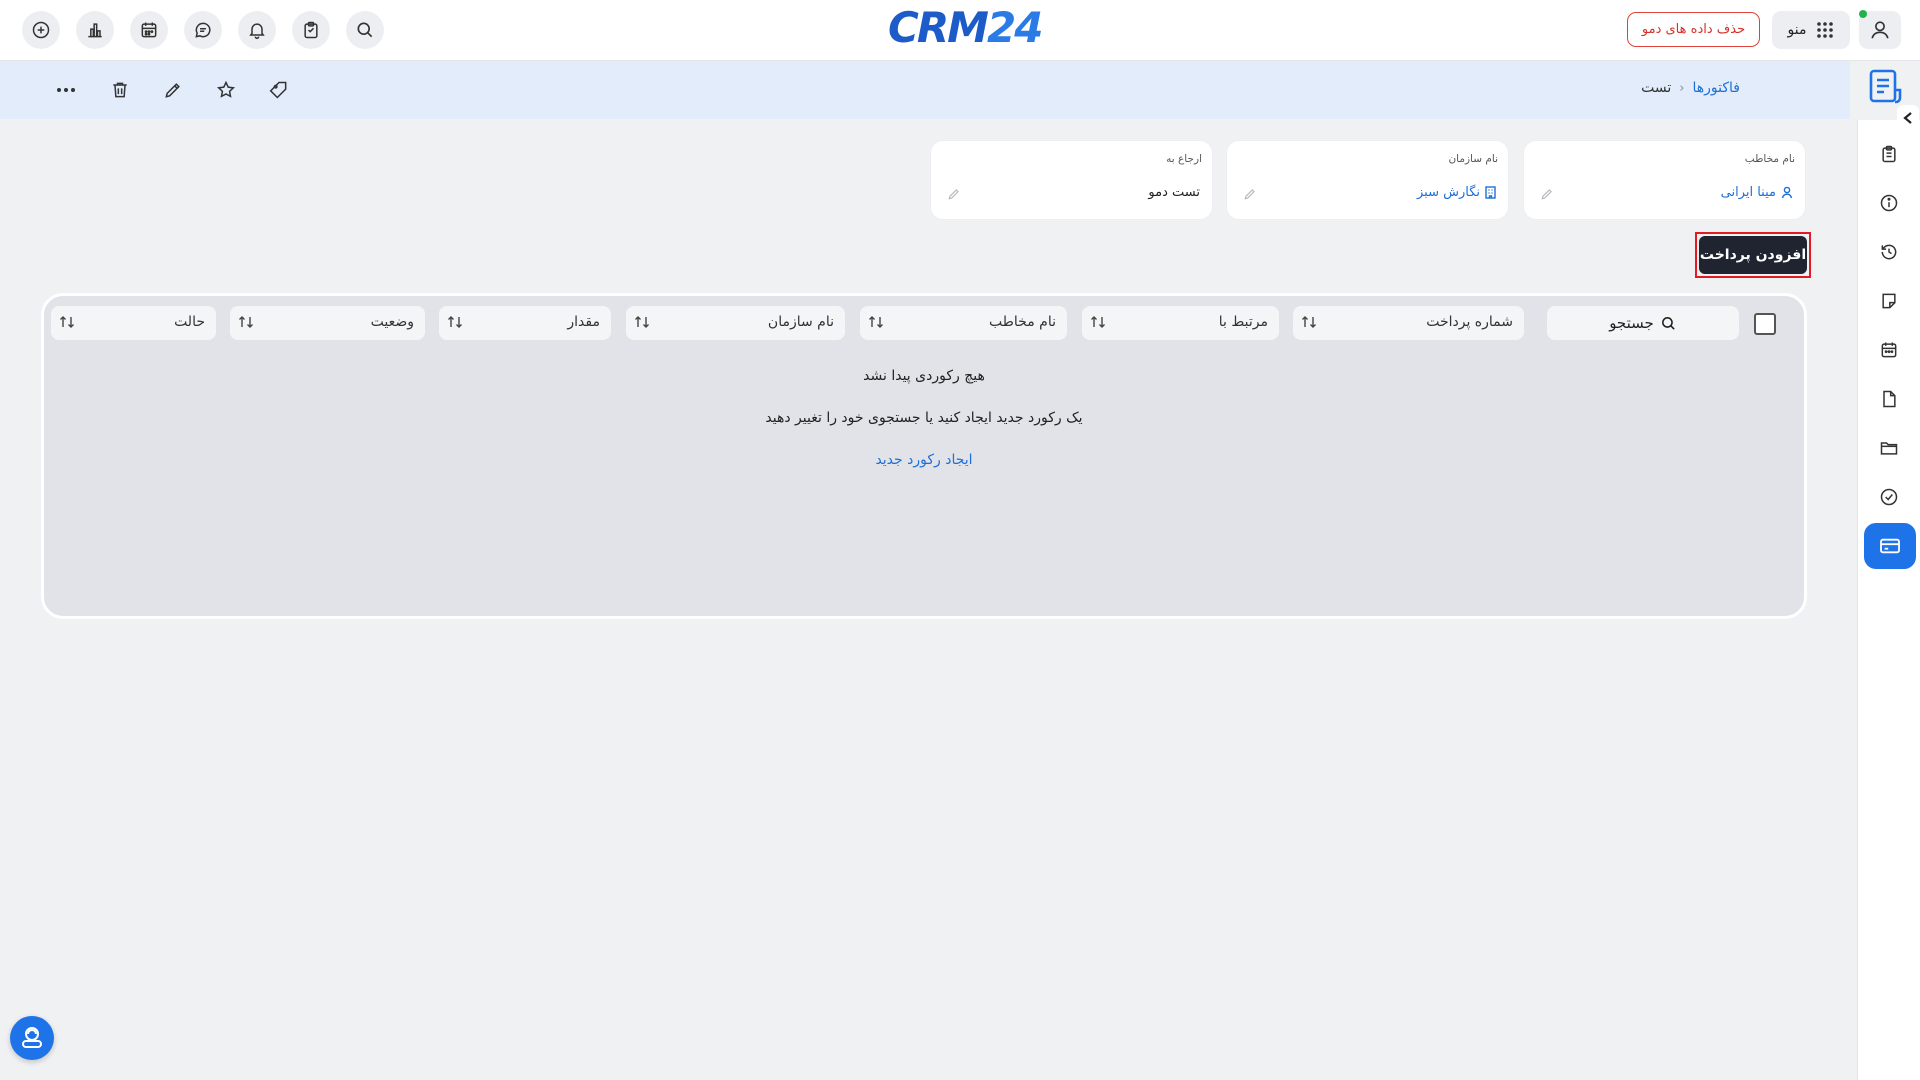  I want to click on info-icon, so click(1889, 203).